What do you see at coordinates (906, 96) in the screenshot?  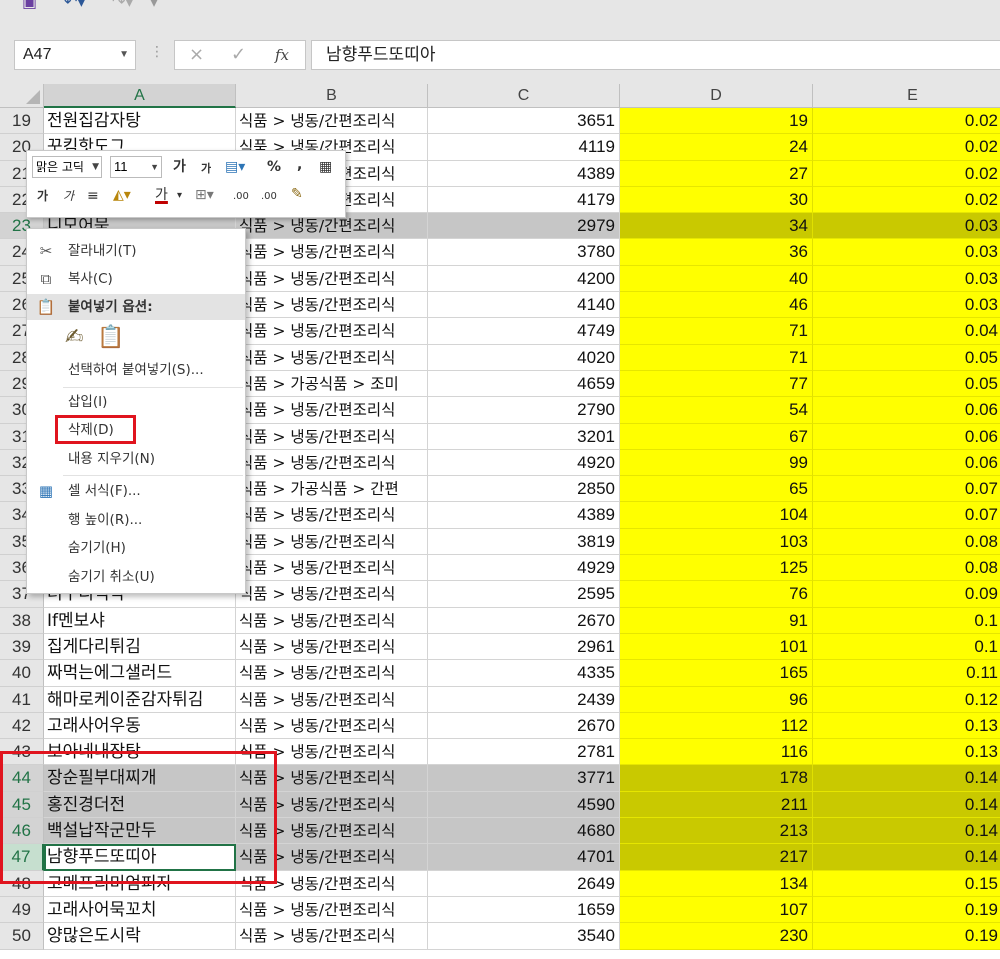 I see `column-header-e: E` at bounding box center [906, 96].